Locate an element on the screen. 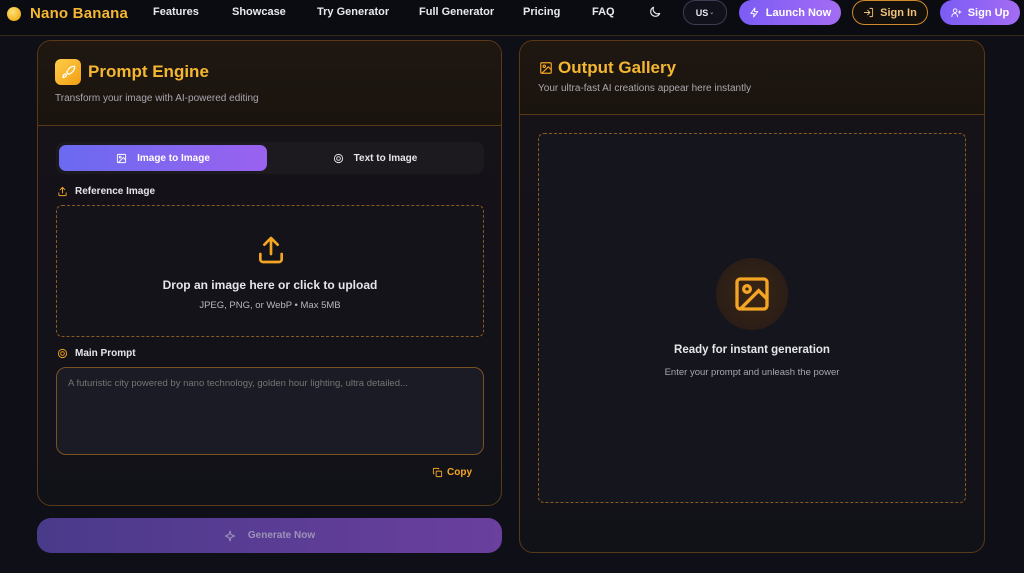 This screenshot has width=1024, height=573. sign-in-button: Sign In is located at coordinates (890, 12).